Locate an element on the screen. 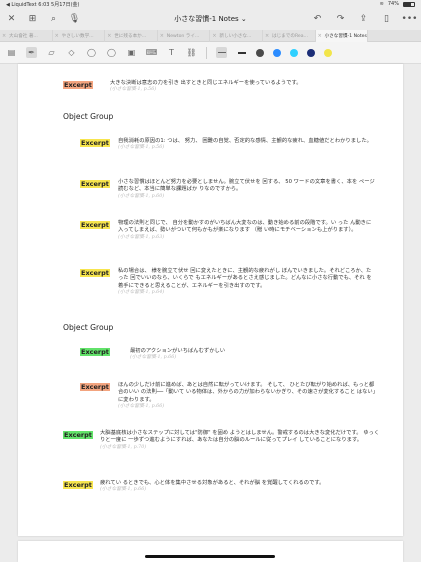  undo-icon: ↶ is located at coordinates (317, 19).